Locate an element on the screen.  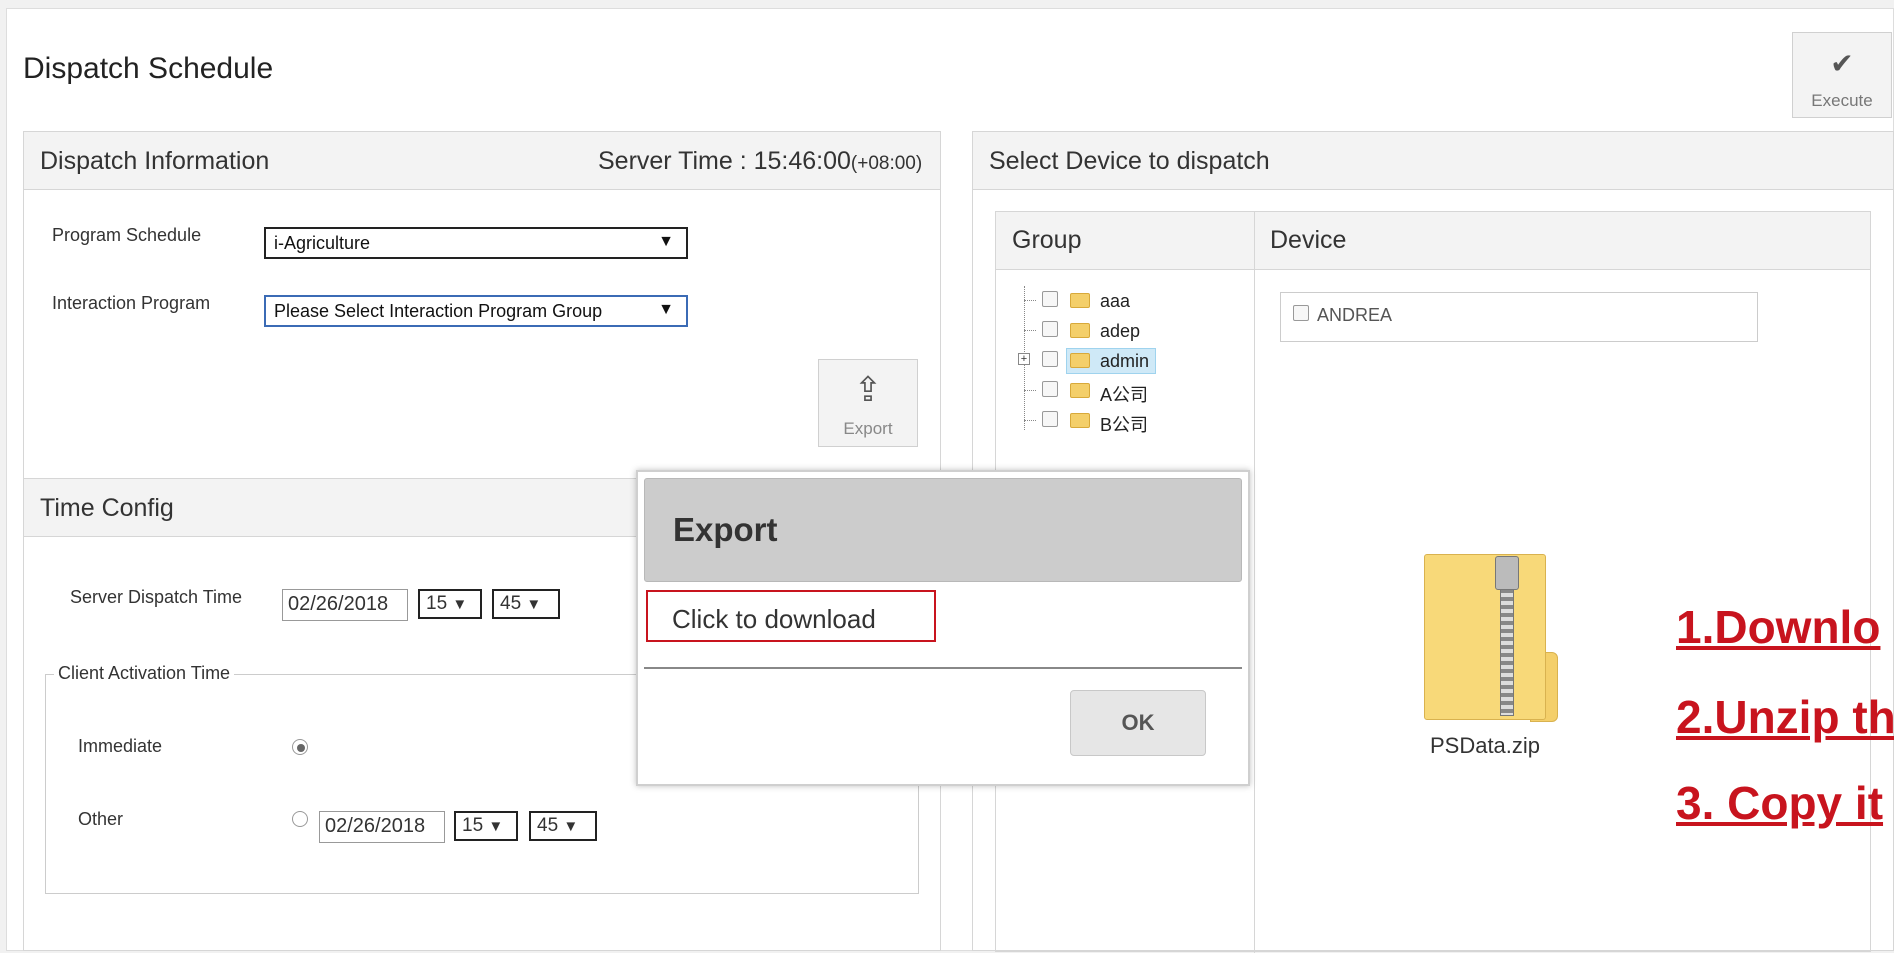
zip-file-icon is located at coordinates (1485, 637).